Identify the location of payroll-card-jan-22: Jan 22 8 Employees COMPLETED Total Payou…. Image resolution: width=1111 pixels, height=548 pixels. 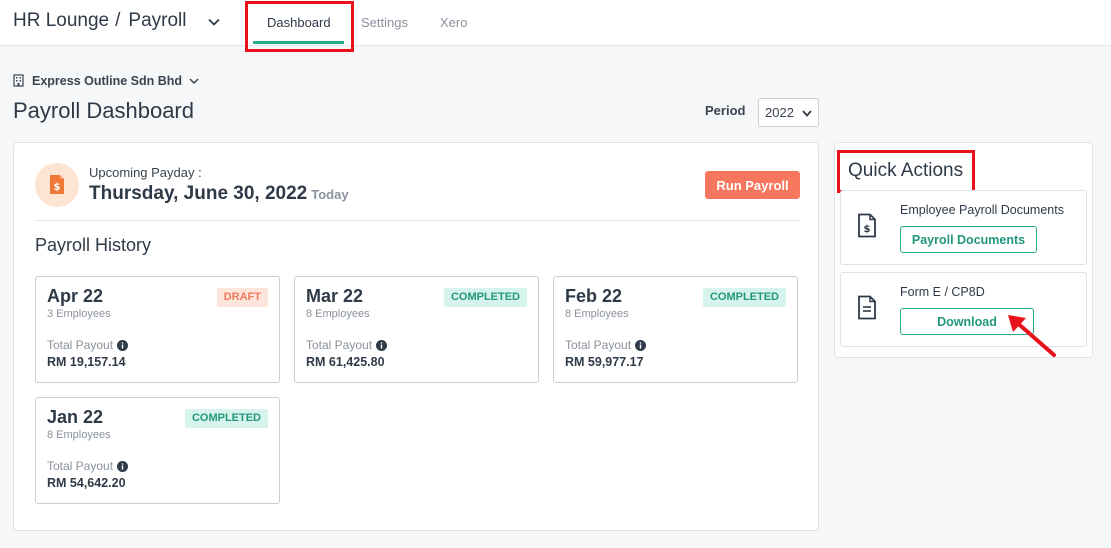
(157, 450).